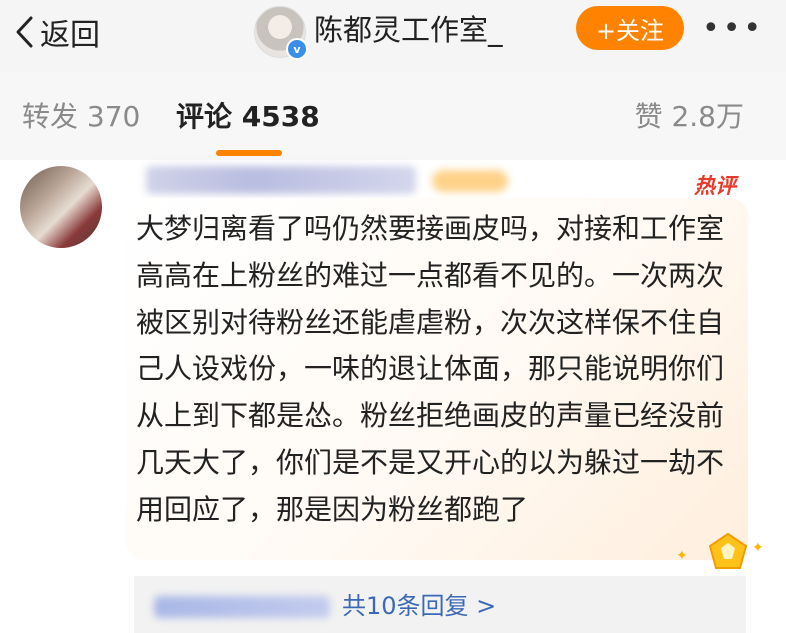 This screenshot has width=786, height=633. I want to click on medal-icon, so click(728, 550).